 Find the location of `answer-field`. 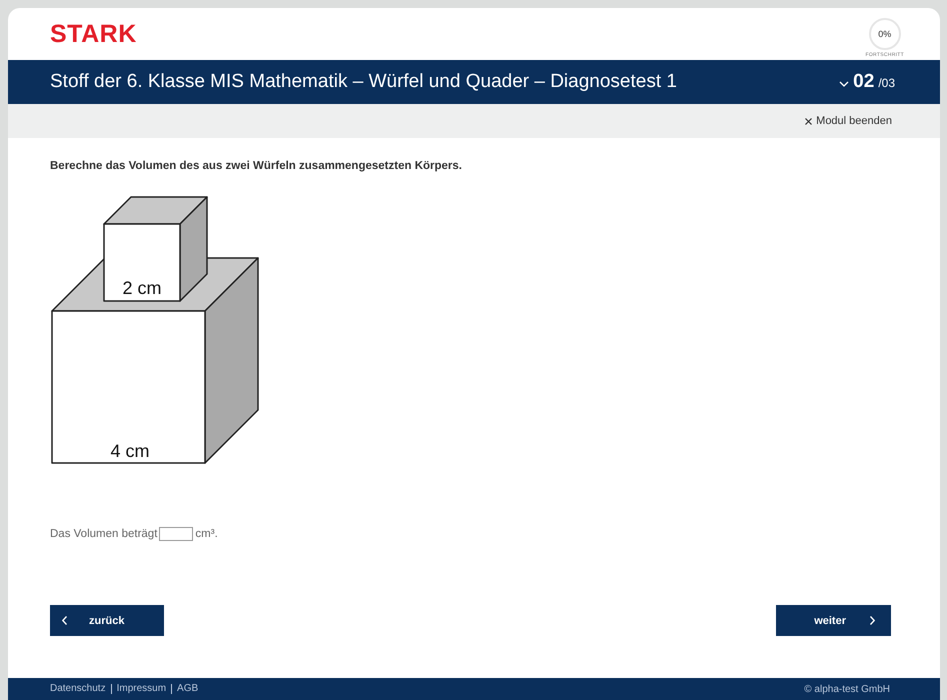

answer-field is located at coordinates (176, 534).